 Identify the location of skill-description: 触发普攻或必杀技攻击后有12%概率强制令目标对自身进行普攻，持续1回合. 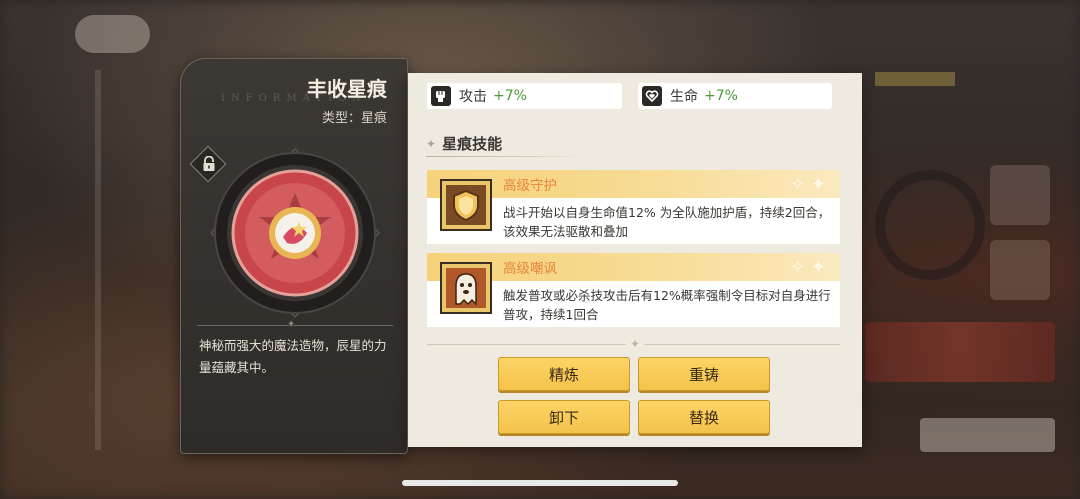
(667, 305).